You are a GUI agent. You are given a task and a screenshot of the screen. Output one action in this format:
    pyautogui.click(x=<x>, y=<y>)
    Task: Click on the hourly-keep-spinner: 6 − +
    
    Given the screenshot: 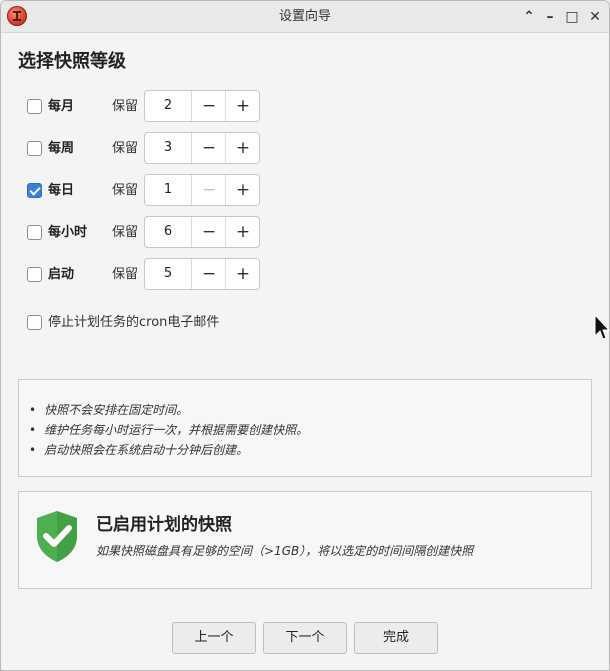 What is the action you would take?
    pyautogui.click(x=202, y=232)
    